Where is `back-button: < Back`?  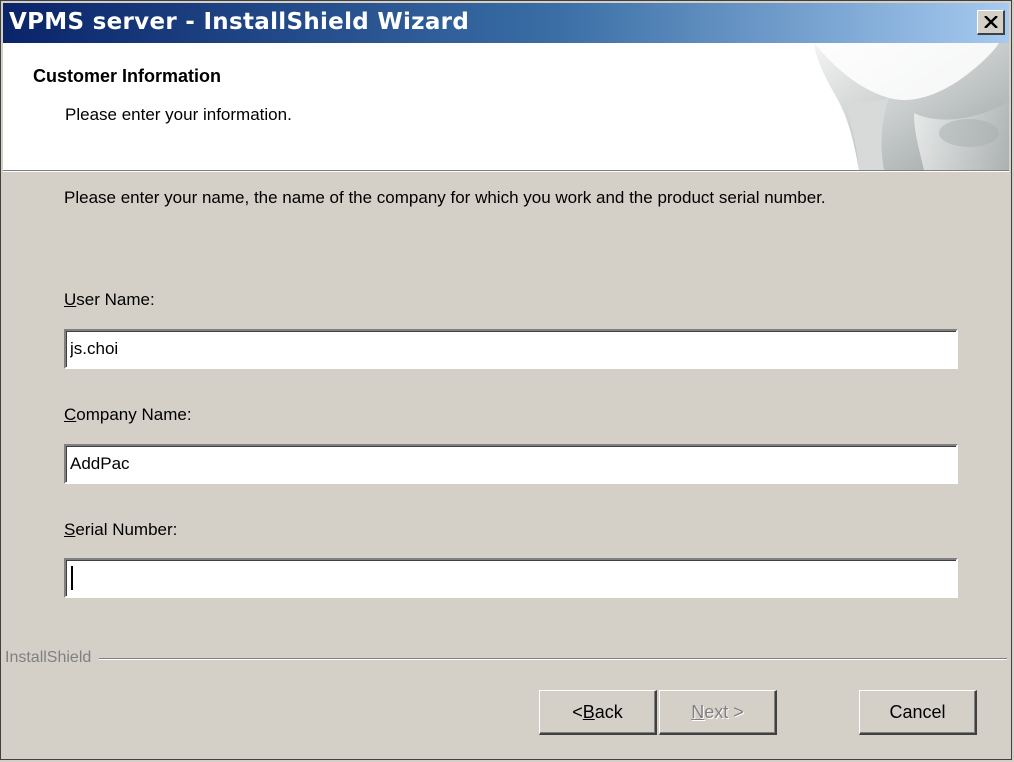
back-button: < Back is located at coordinates (598, 712).